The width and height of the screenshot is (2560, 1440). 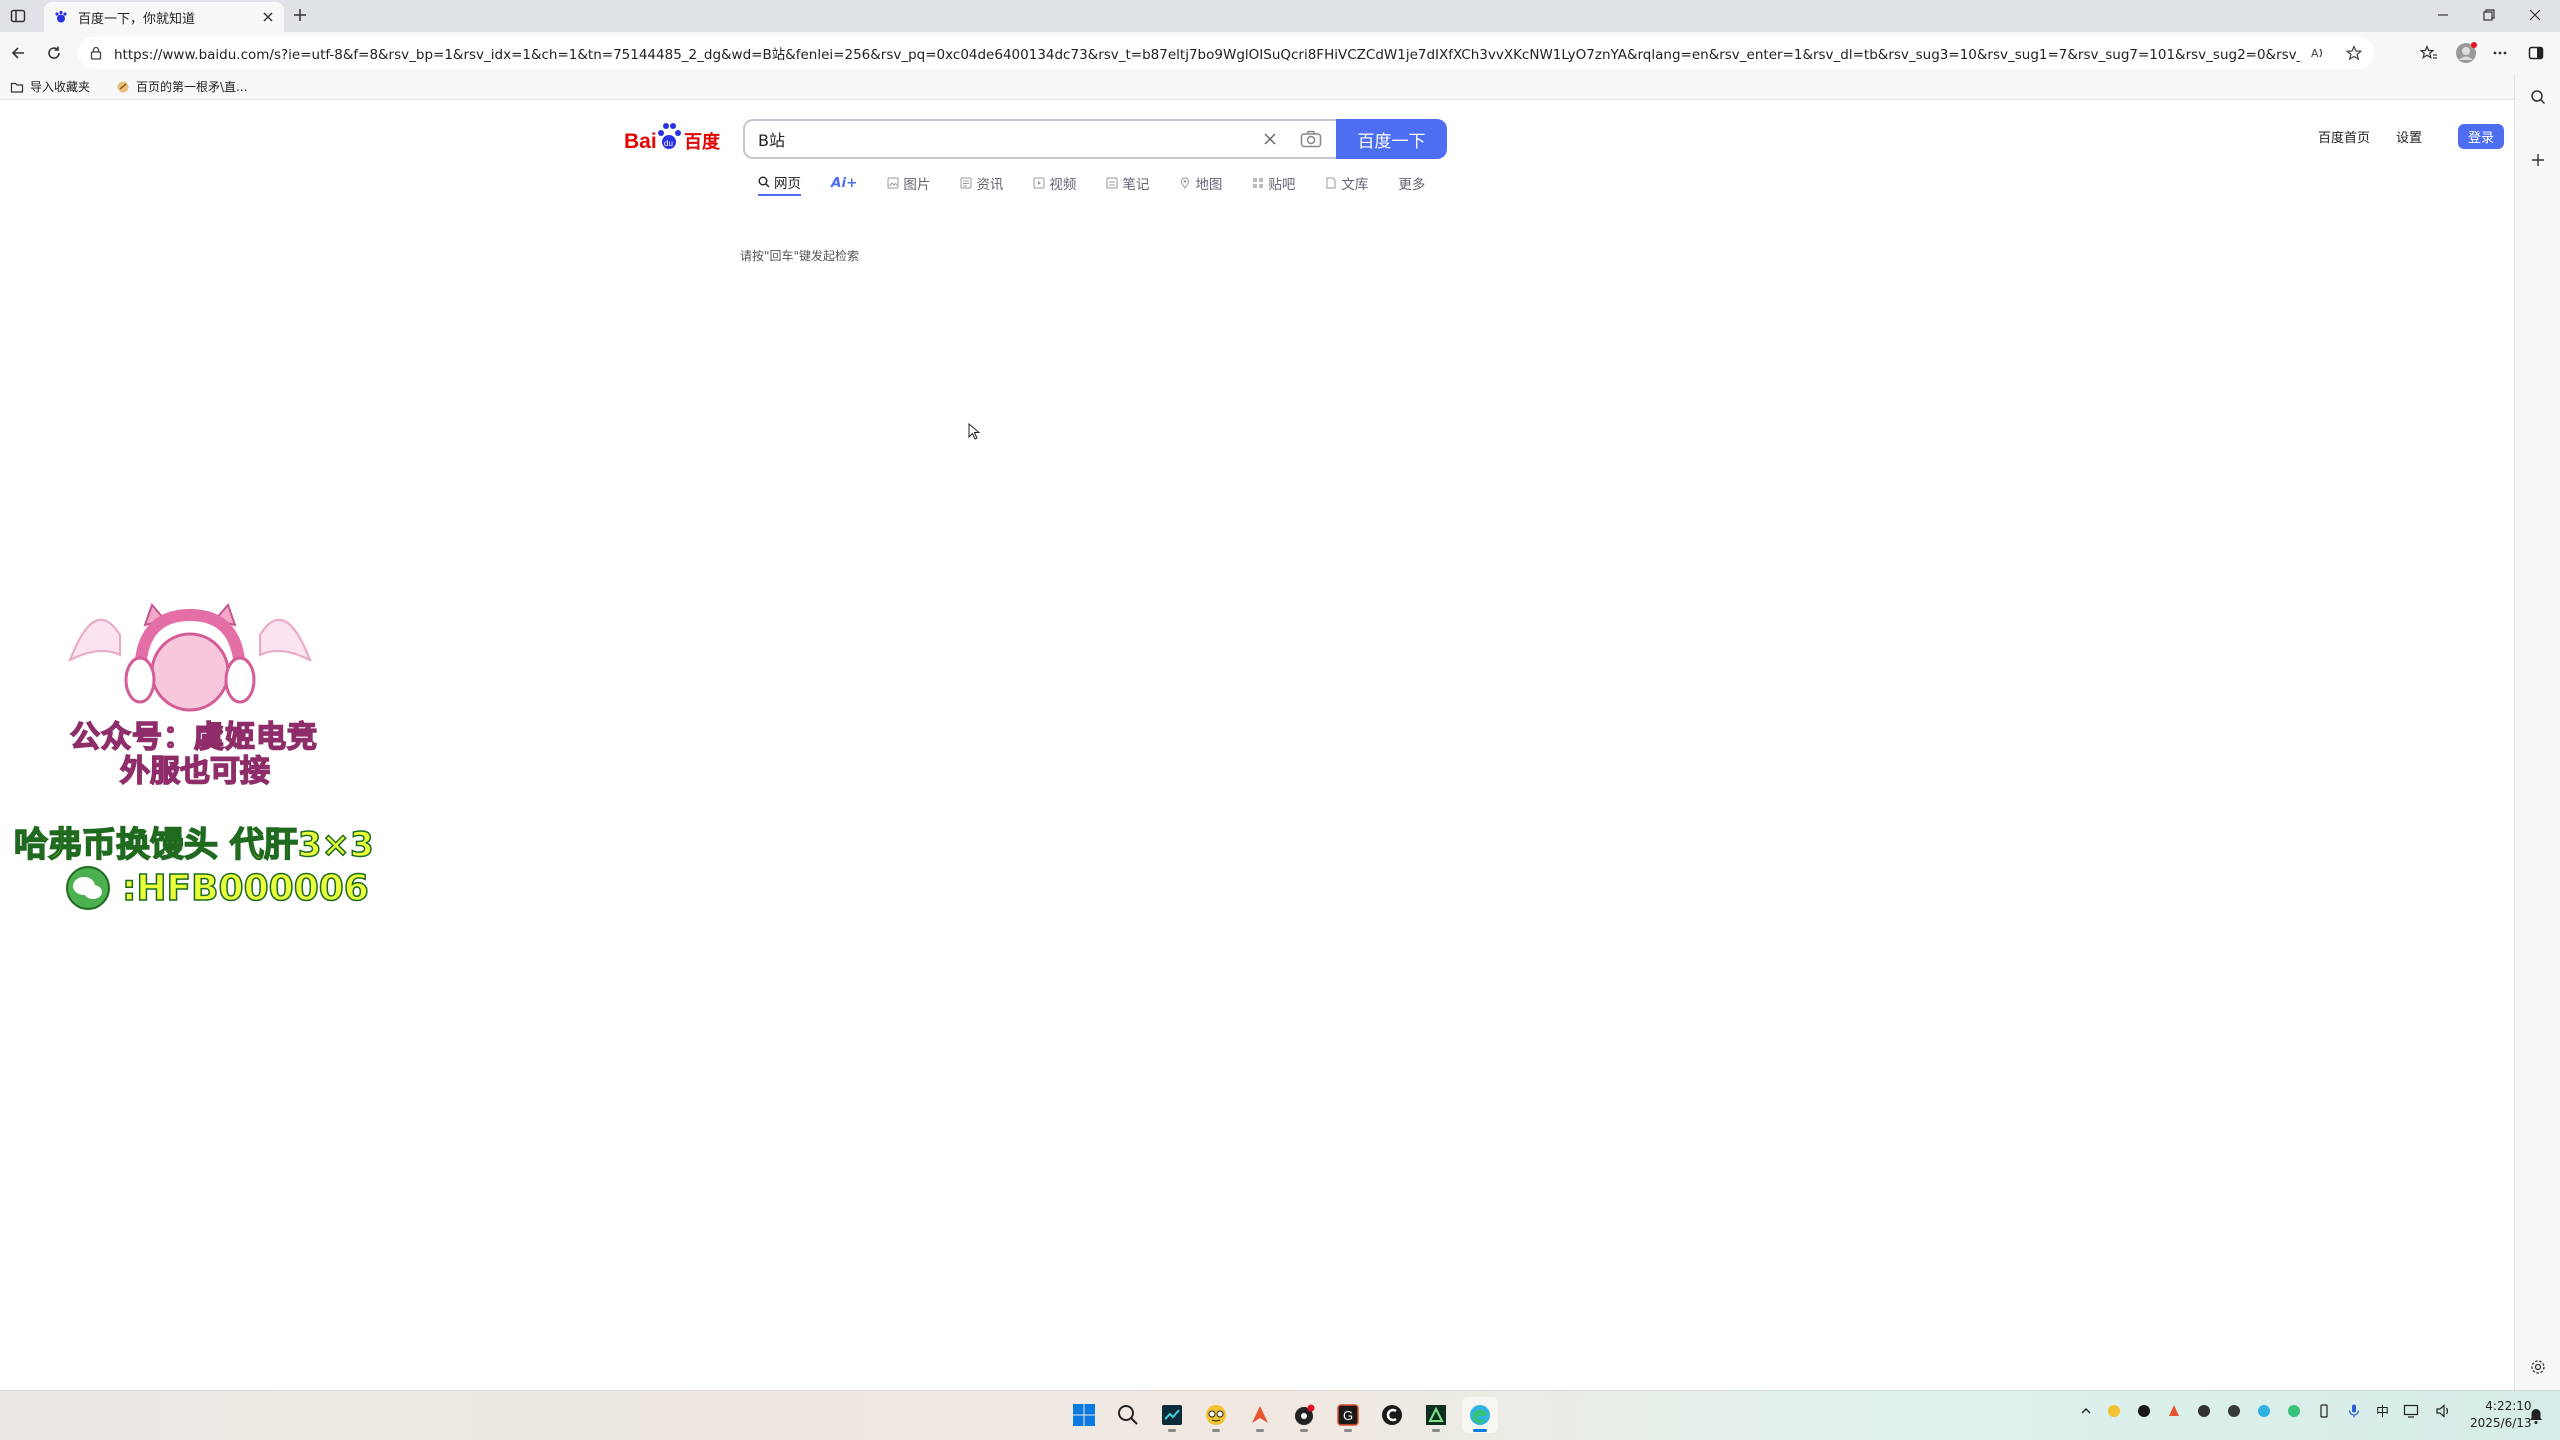 I want to click on sidebar-add-icon, so click(x=2538, y=160).